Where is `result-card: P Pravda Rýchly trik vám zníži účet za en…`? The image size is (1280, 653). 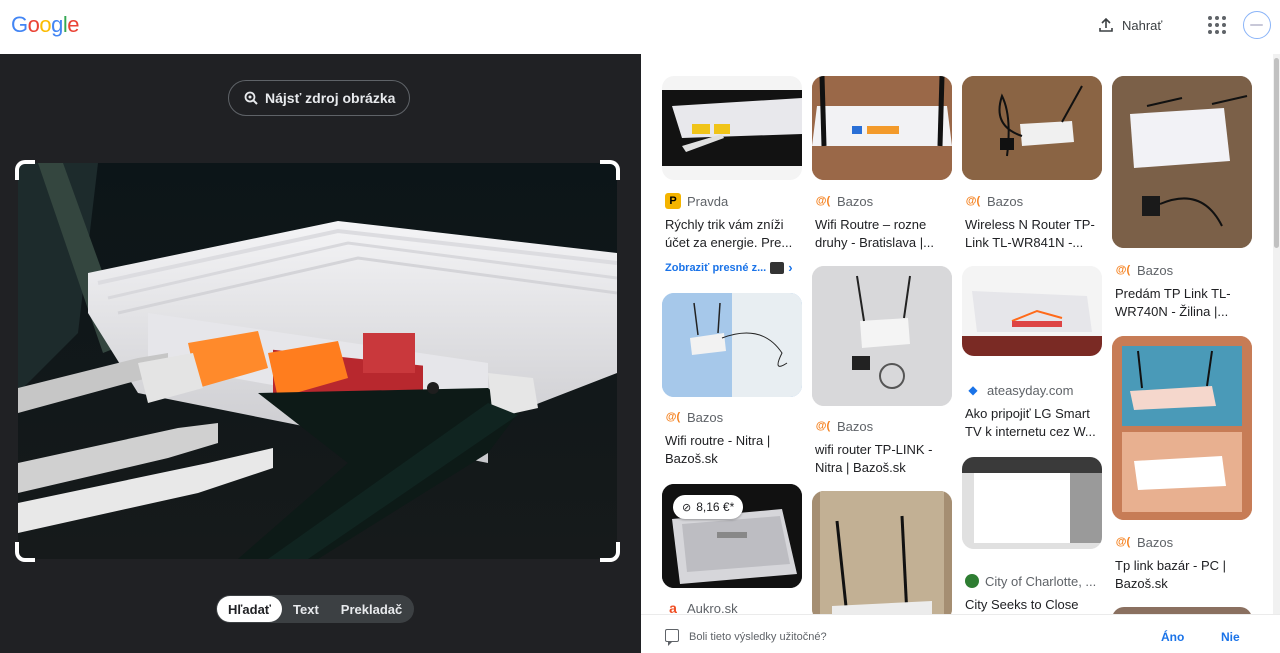
result-card: P Pravda Rýchly trik vám zníži účet za en… is located at coordinates (732, 175).